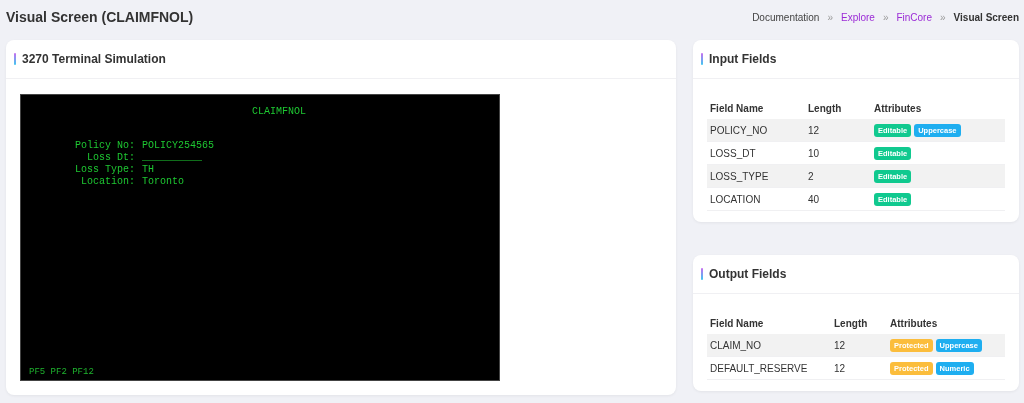 The image size is (1024, 403). I want to click on field-label: Loss Type:, so click(105, 170).